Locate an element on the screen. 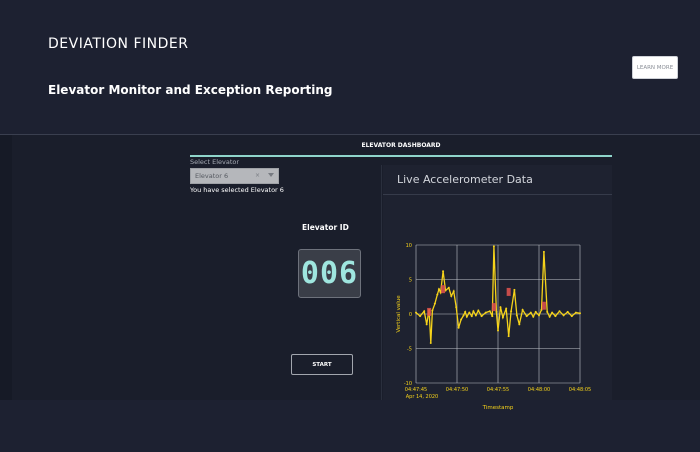 The width and height of the screenshot is (700, 452). selection-message: You have selected Elevator 6 is located at coordinates (237, 190).